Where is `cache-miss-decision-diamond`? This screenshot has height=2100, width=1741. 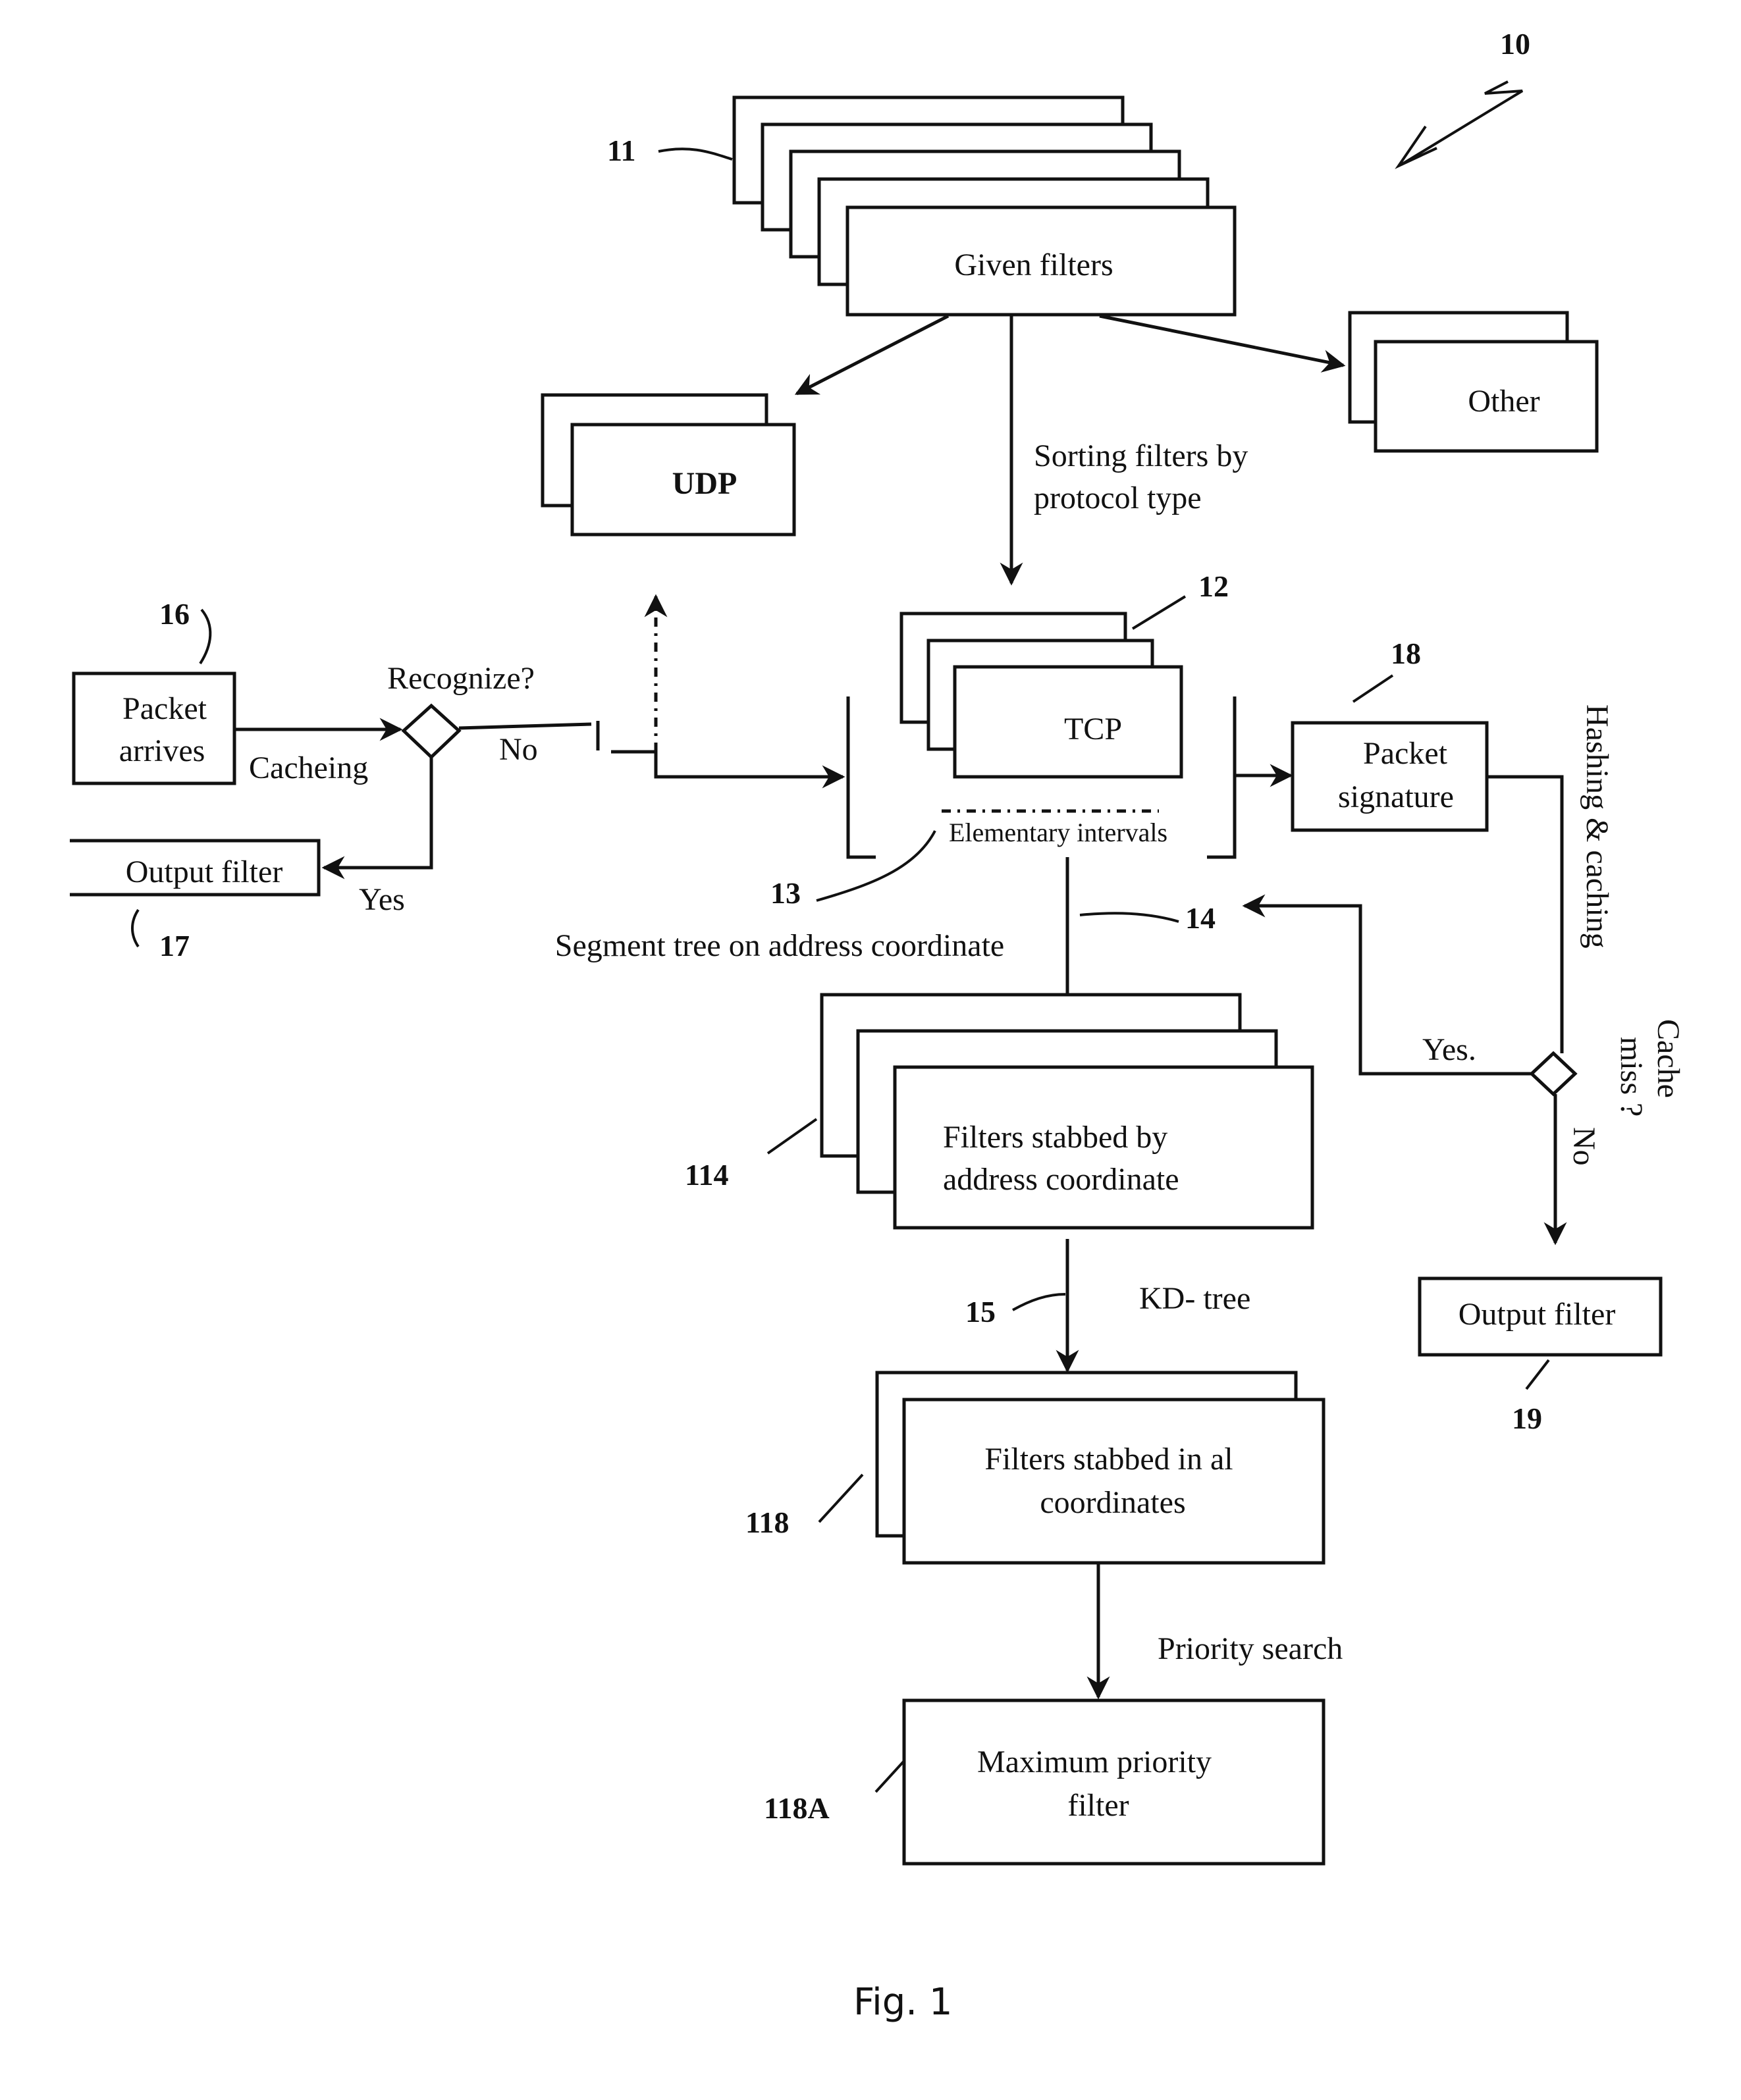 cache-miss-decision-diamond is located at coordinates (1553, 1074).